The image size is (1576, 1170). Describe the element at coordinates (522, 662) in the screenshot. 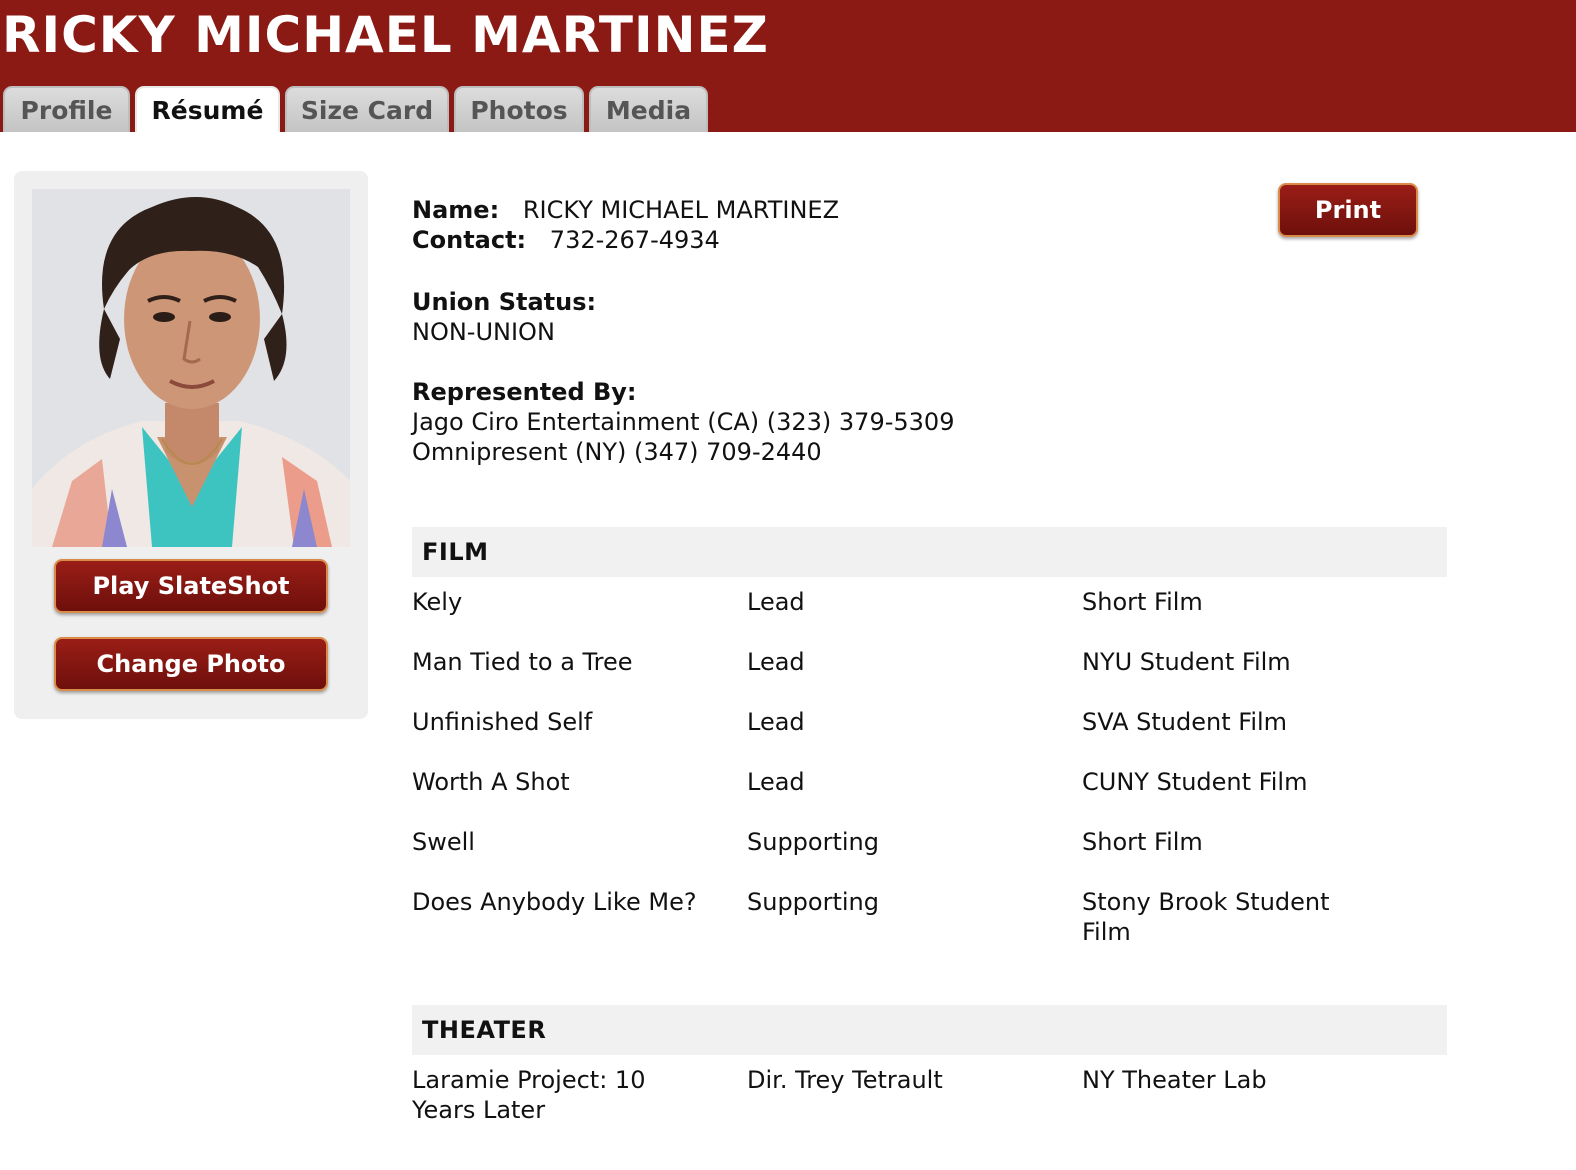

I see `credit-project: Man Tied to a Tree` at that location.